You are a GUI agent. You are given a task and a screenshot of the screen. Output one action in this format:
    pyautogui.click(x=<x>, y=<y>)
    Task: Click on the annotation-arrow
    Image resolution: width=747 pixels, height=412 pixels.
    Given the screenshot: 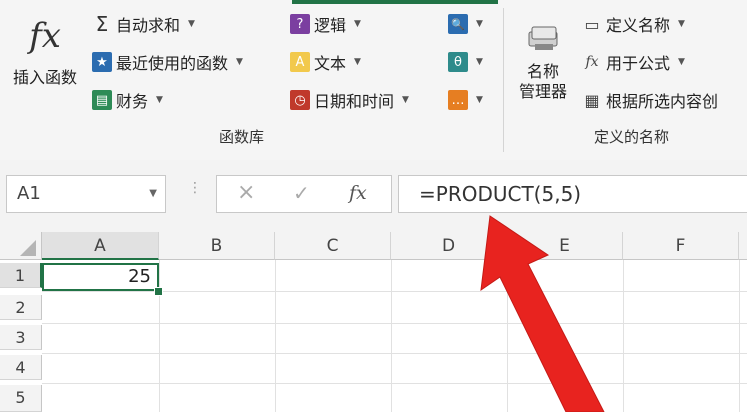 What is the action you would take?
    pyautogui.click(x=542, y=313)
    